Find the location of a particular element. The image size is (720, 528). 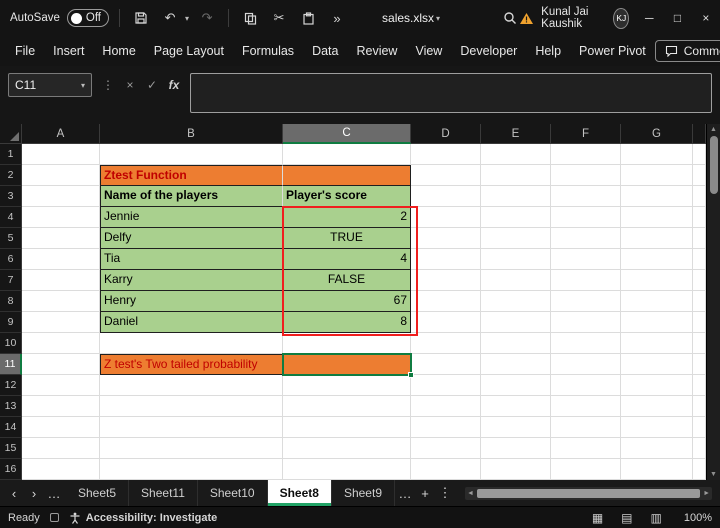

cell-C2 is located at coordinates (347, 175).